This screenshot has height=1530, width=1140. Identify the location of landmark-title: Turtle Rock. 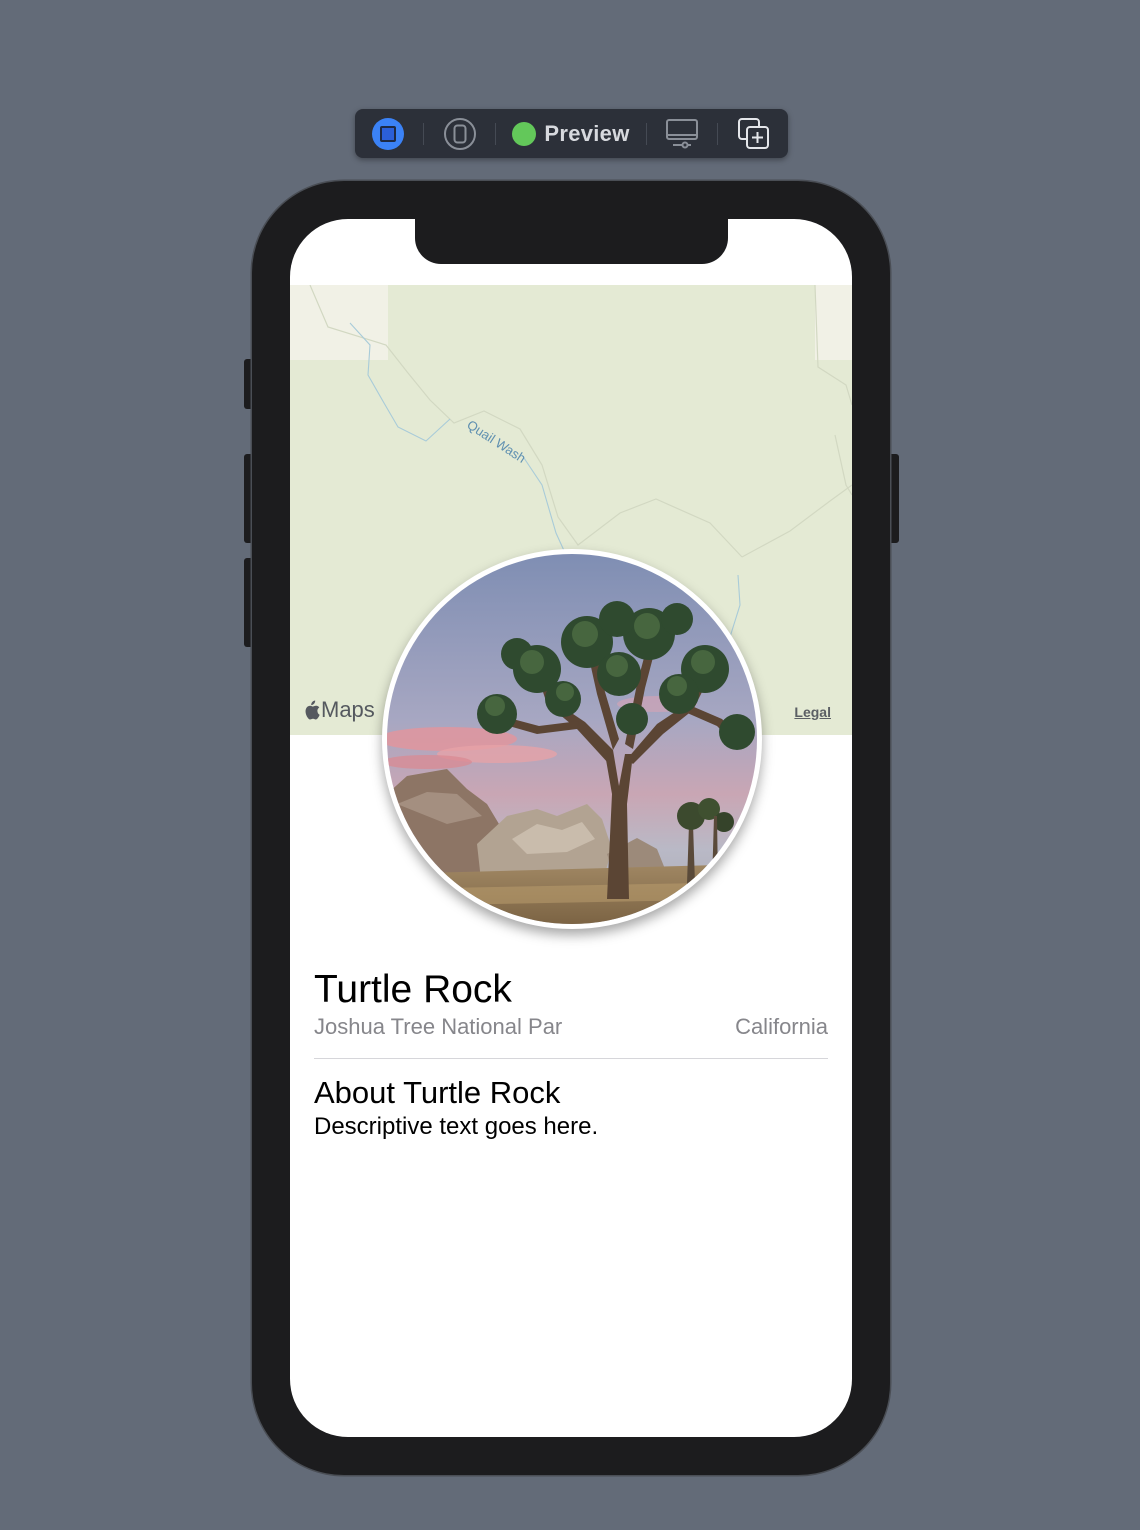
(413, 989).